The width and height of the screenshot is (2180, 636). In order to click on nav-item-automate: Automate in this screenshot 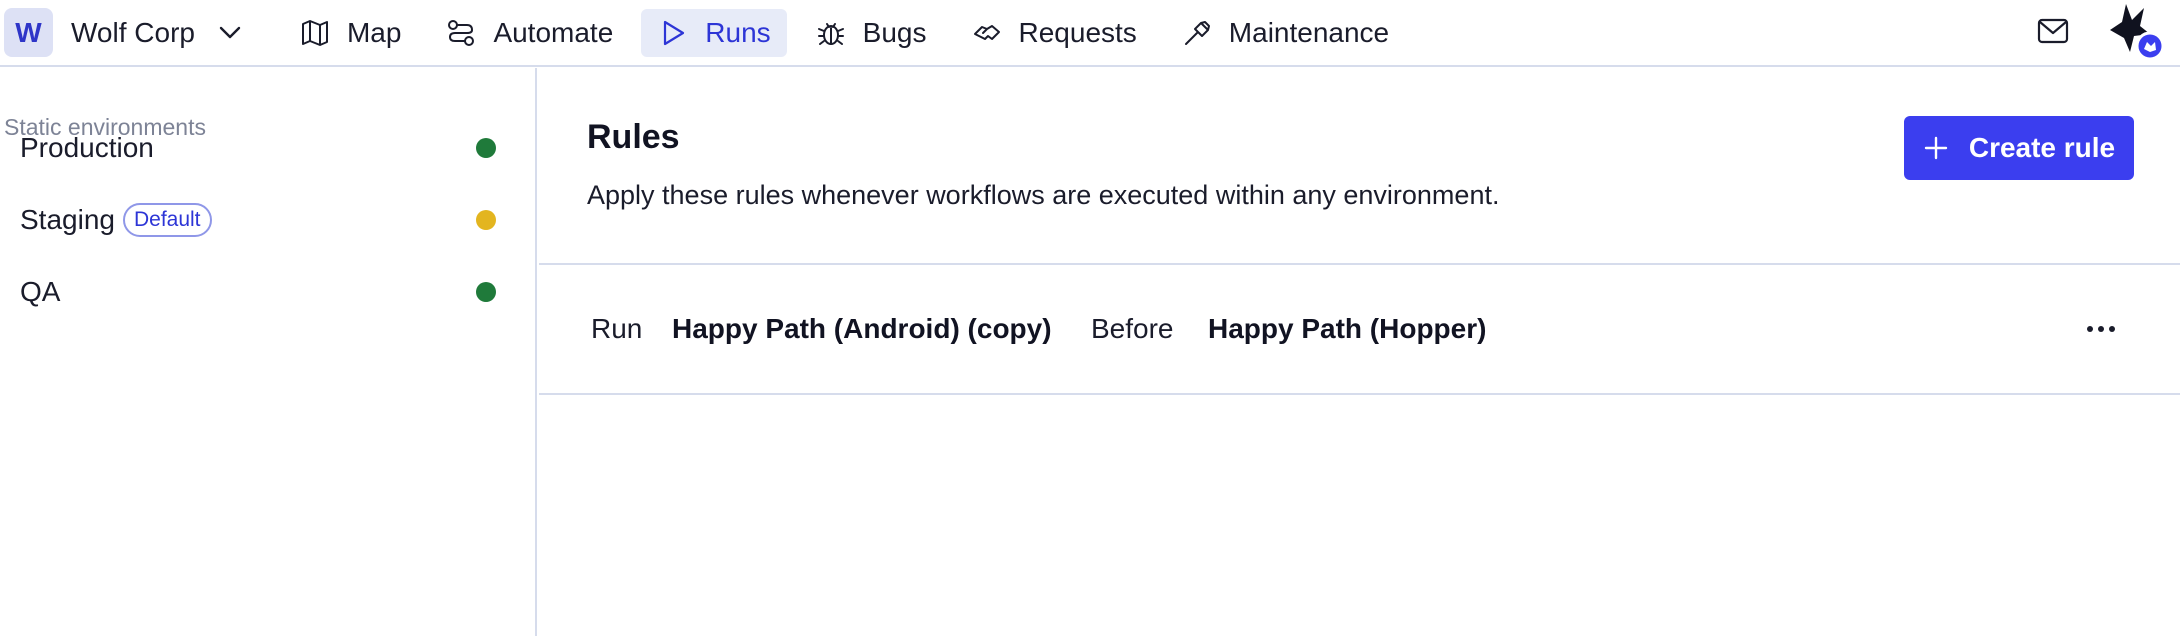, I will do `click(529, 33)`.